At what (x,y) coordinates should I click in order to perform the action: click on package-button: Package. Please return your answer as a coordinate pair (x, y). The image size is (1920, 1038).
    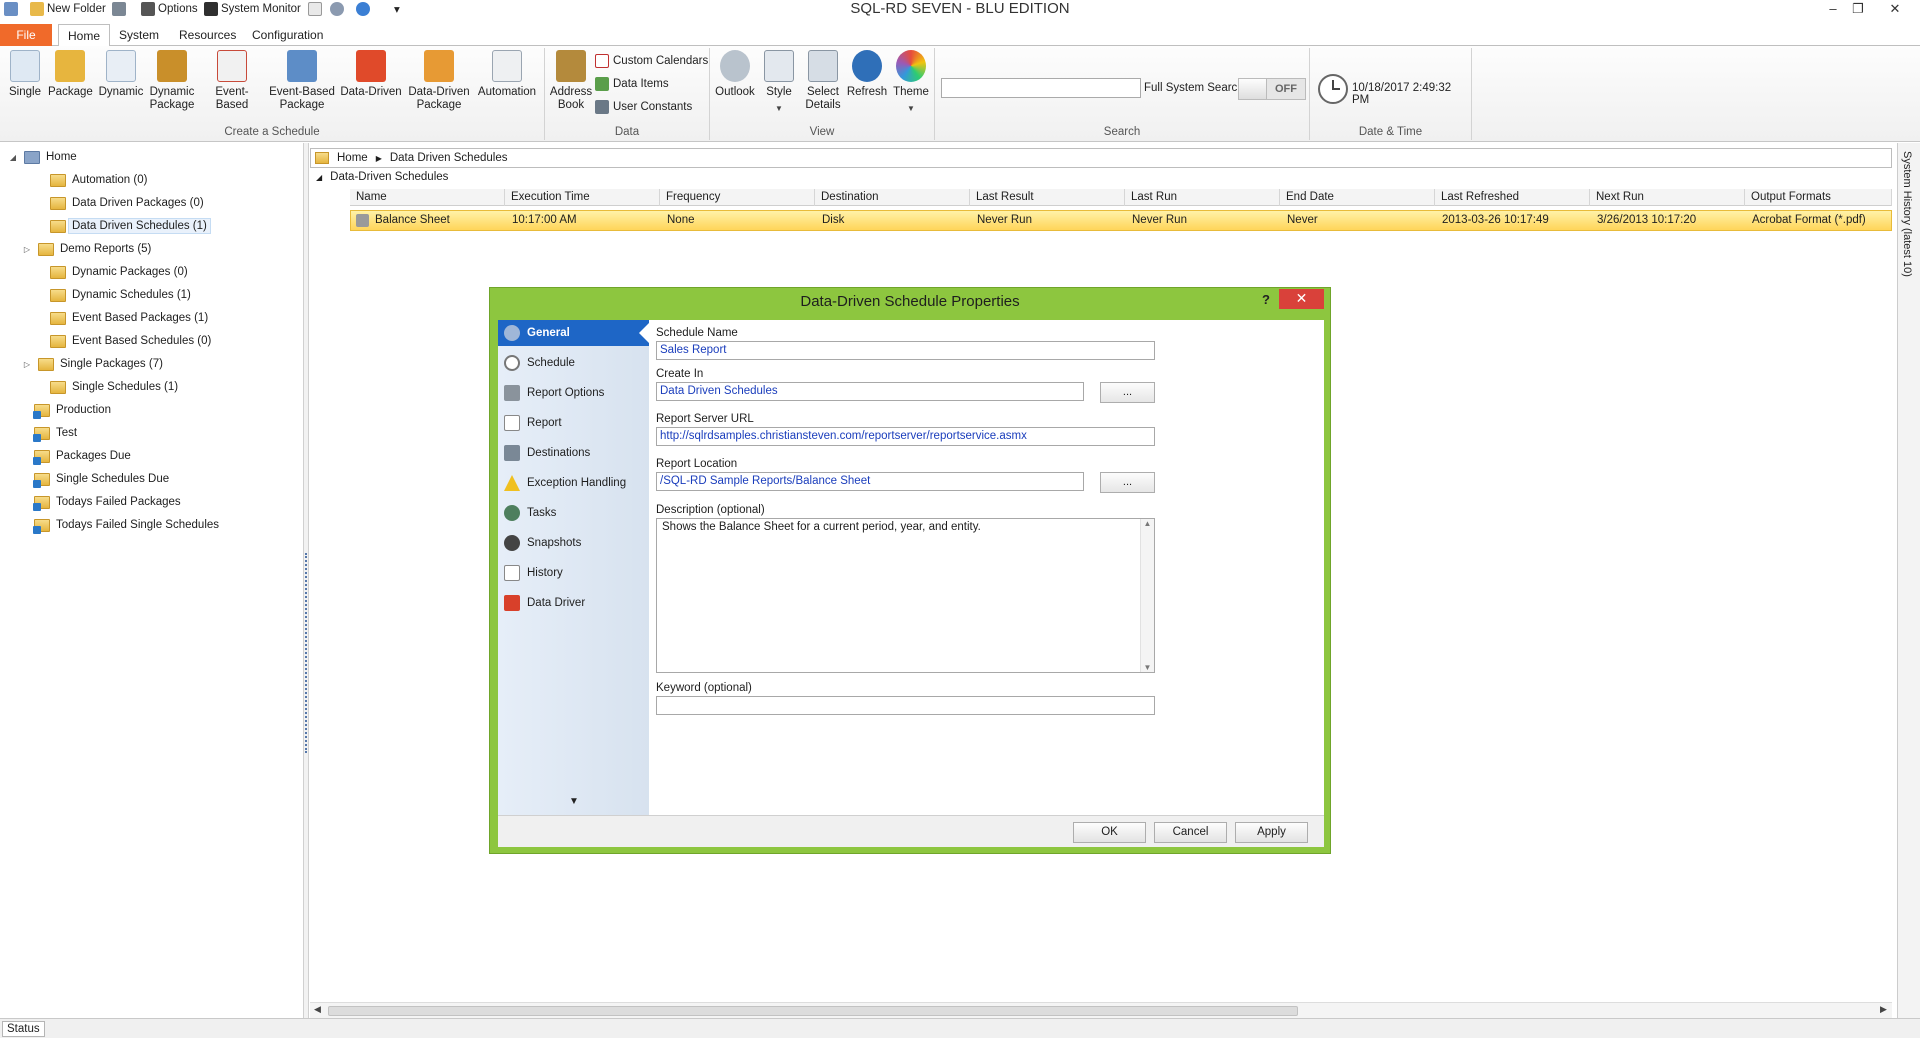
    Looking at the image, I should click on (70, 74).